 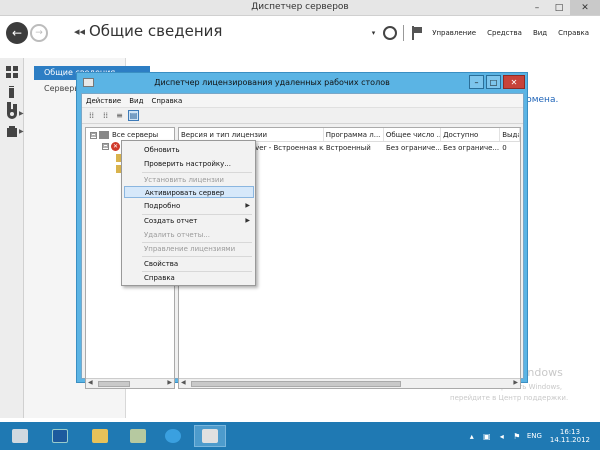 What do you see at coordinates (103, 101) in the screenshot?
I see `menu-action: Действие` at bounding box center [103, 101].